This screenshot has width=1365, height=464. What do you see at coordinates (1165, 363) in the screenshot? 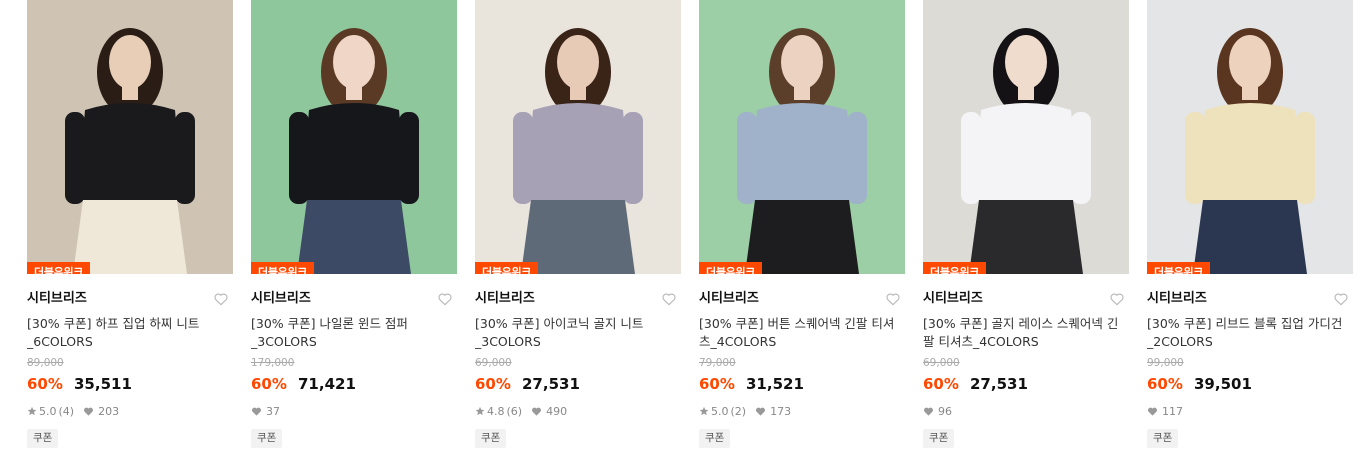
I see `original-price: 99,000` at bounding box center [1165, 363].